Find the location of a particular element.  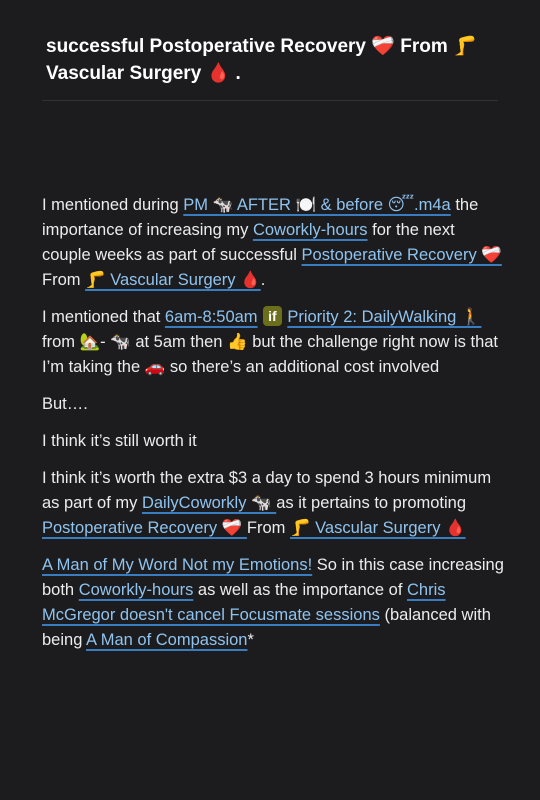

if-badge: if is located at coordinates (272, 316).